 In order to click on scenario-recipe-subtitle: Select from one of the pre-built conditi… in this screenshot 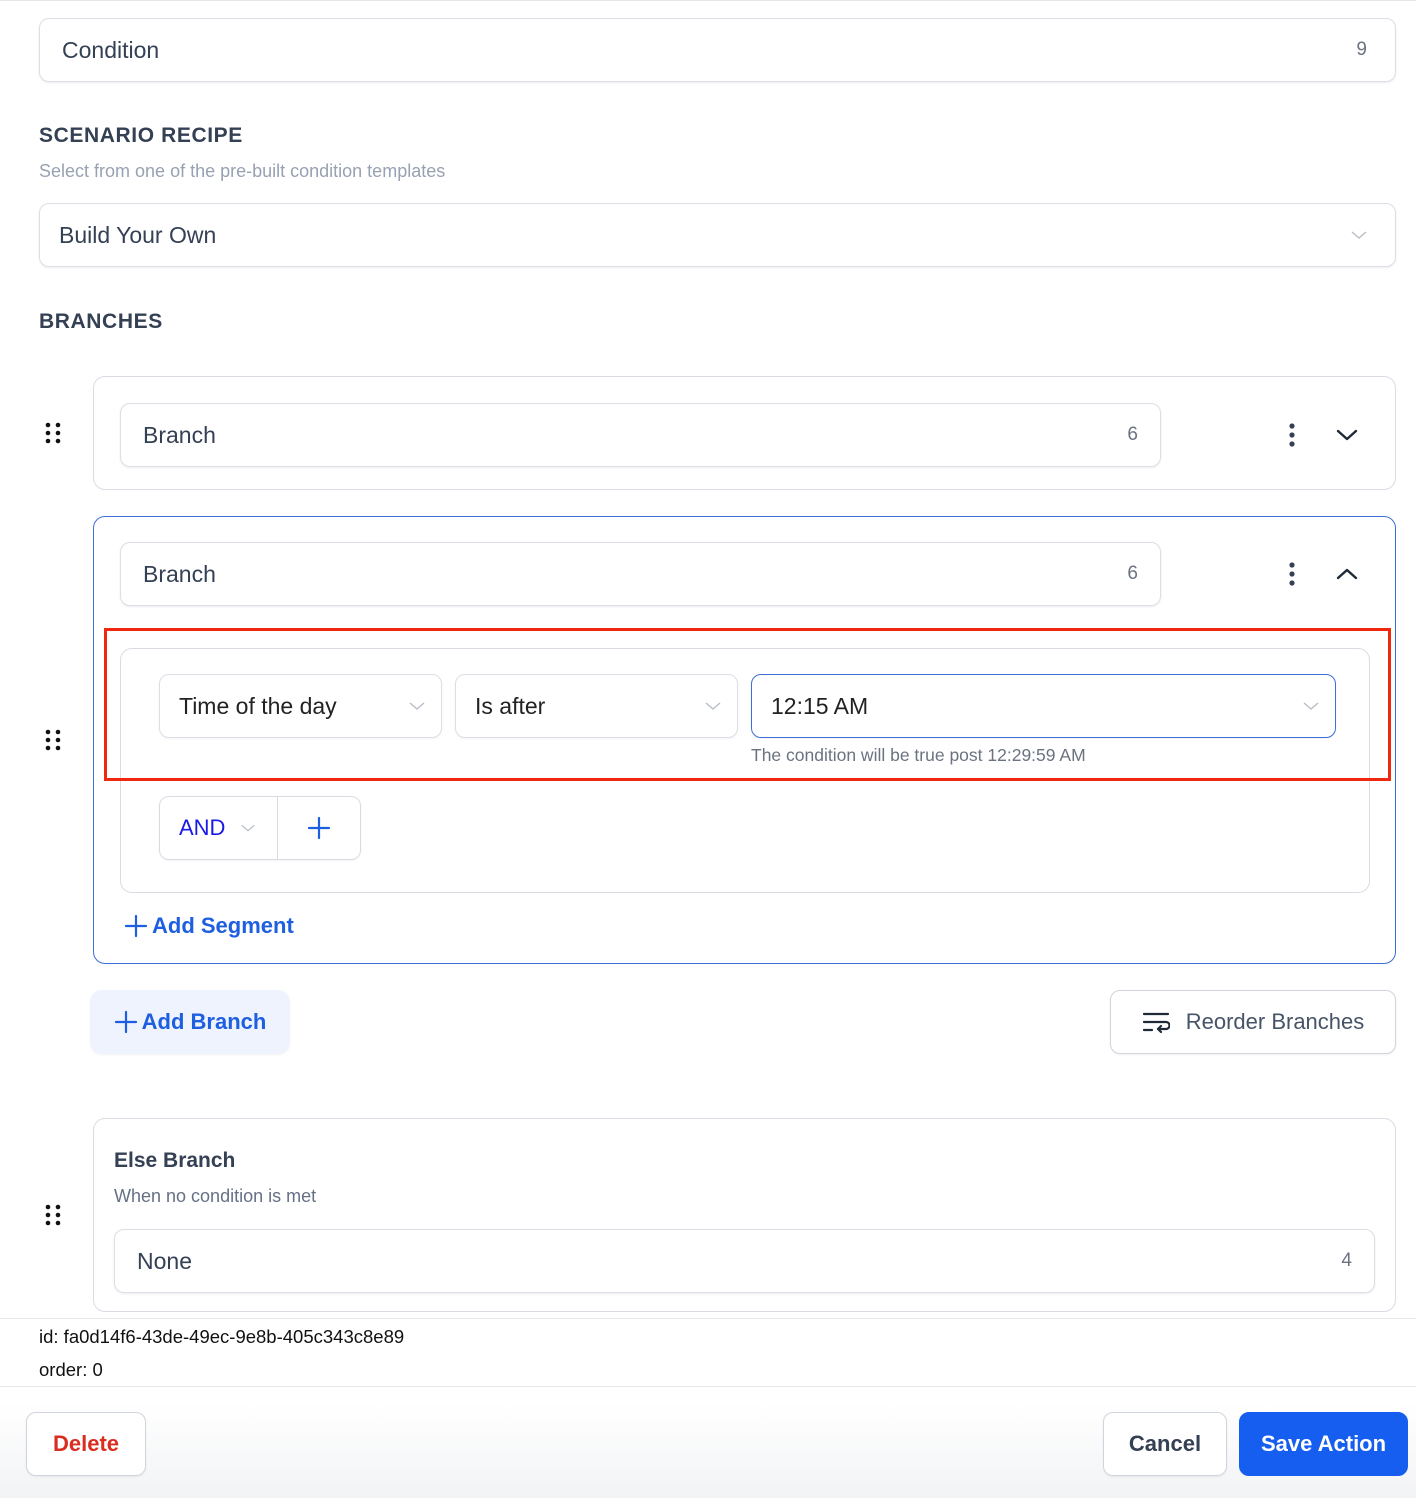, I will do `click(242, 171)`.